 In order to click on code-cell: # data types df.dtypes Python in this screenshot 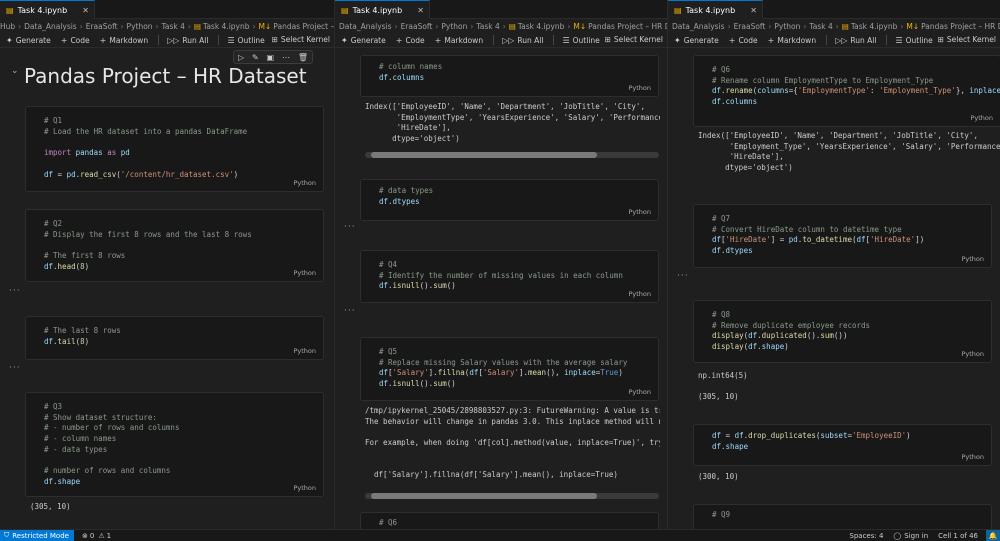, I will do `click(509, 200)`.